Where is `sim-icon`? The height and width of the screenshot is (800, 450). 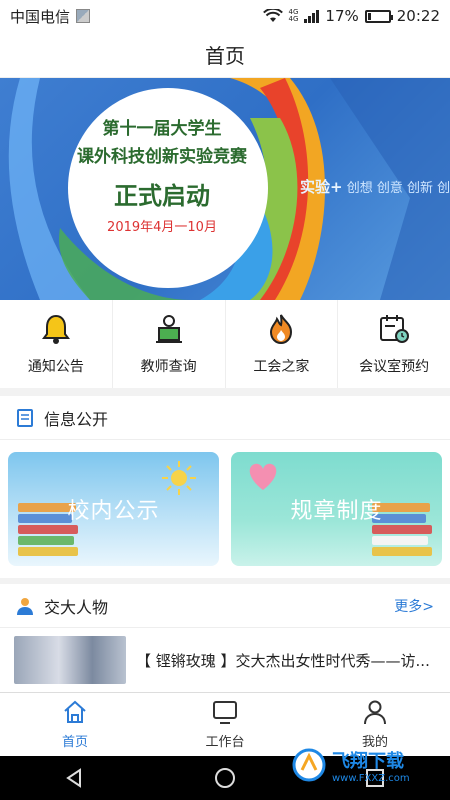 sim-icon is located at coordinates (83, 16).